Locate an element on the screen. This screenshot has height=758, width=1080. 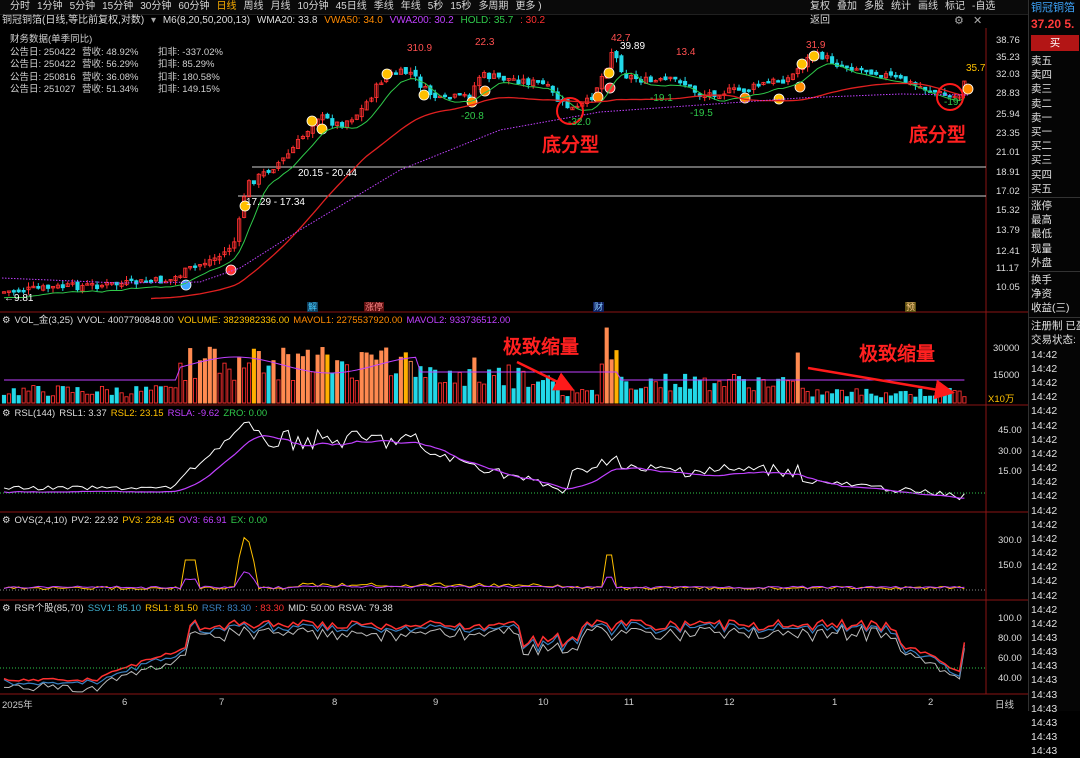
event-tag: 涨停 is located at coordinates (374, 307).